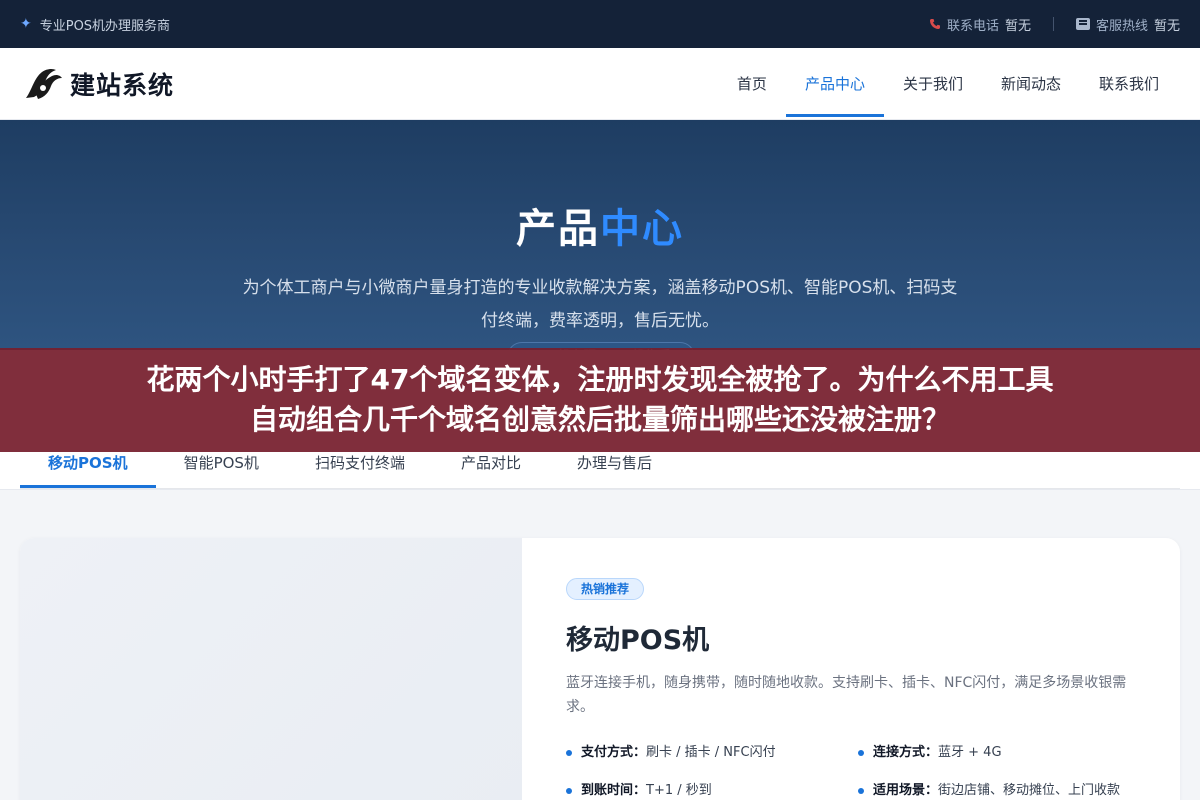 The width and height of the screenshot is (1200, 800). I want to click on tab-row: 移动POS机 智能POS机 扫码支付终端 产品对比 办理与售后, so click(350, 470).